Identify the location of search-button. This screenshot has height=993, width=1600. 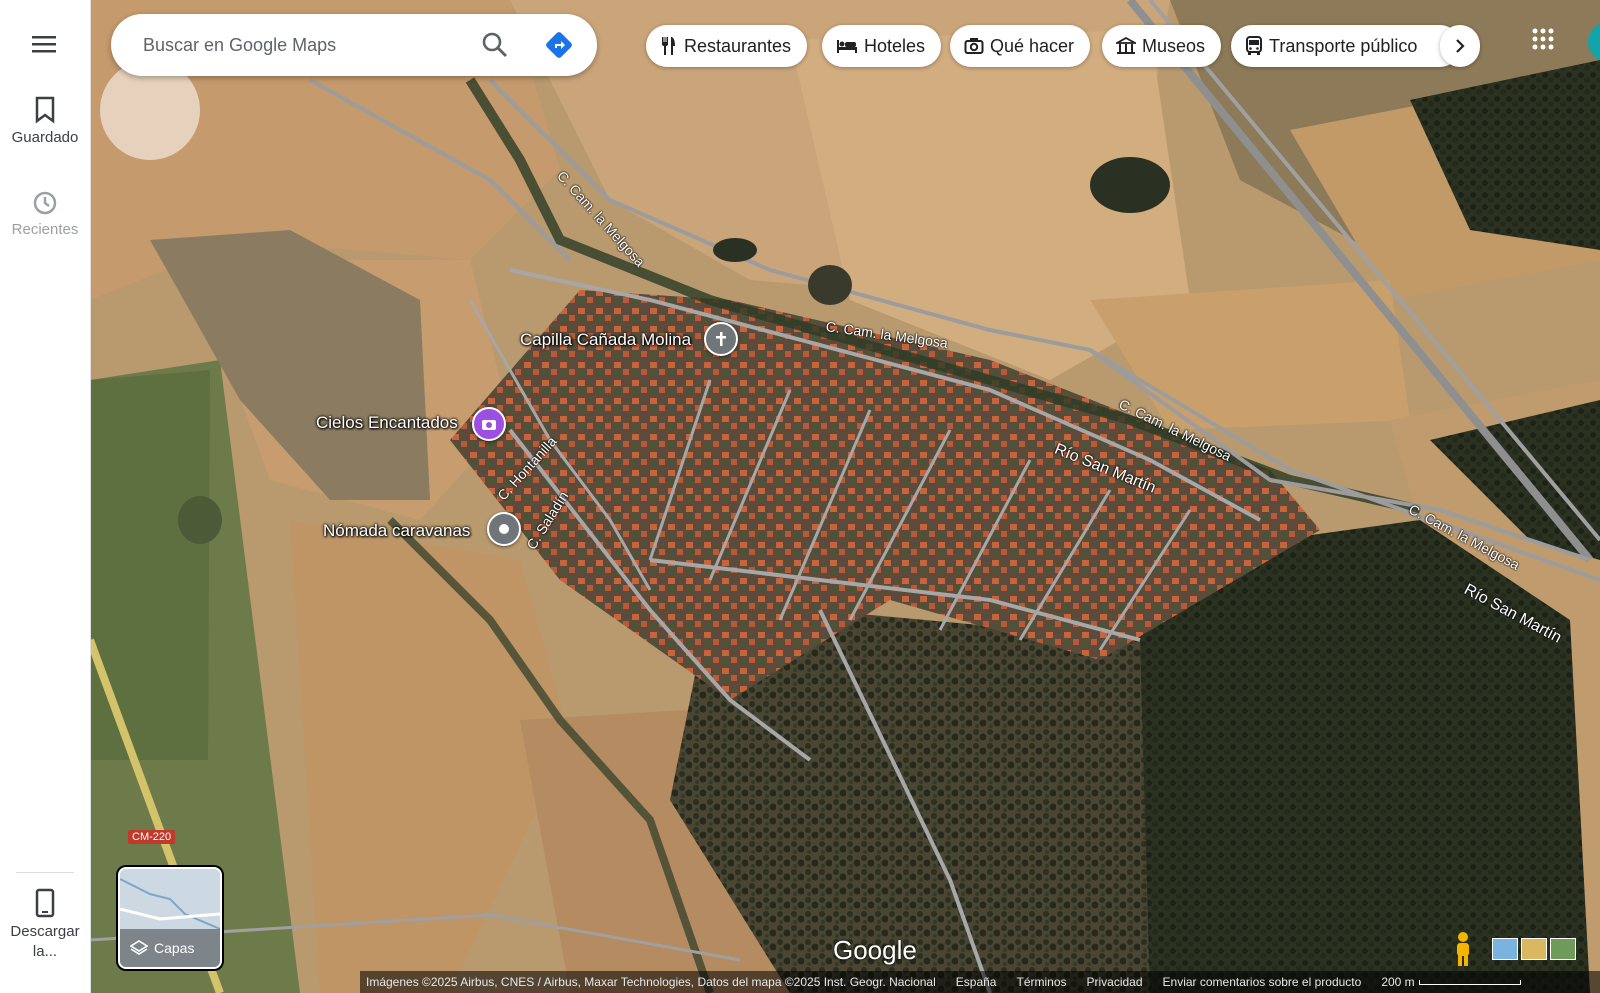
(495, 47).